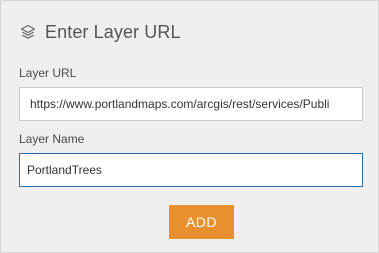  What do you see at coordinates (52, 139) in the screenshot?
I see `layer-name-label: Layer Name` at bounding box center [52, 139].